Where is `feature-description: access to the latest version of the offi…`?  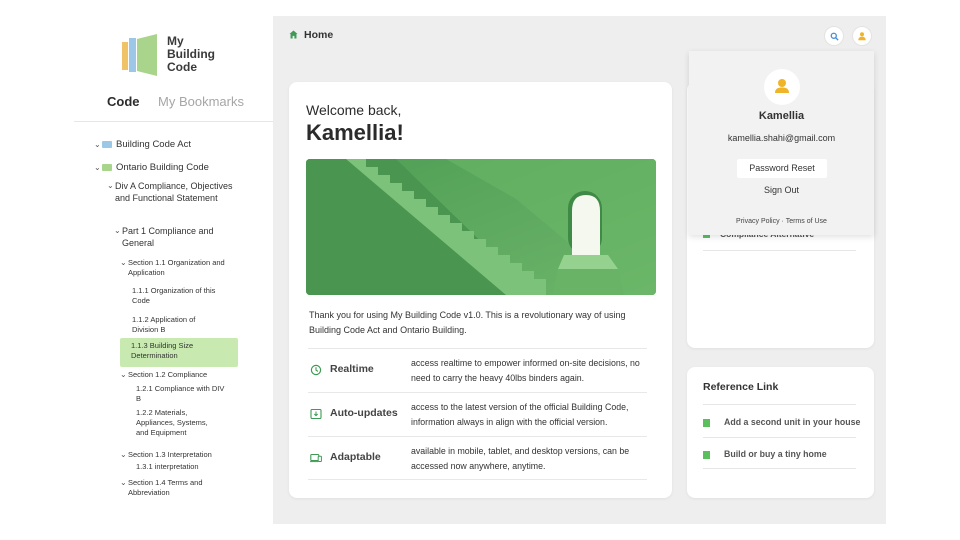 feature-description: access to the latest version of the offi… is located at coordinates (520, 414).